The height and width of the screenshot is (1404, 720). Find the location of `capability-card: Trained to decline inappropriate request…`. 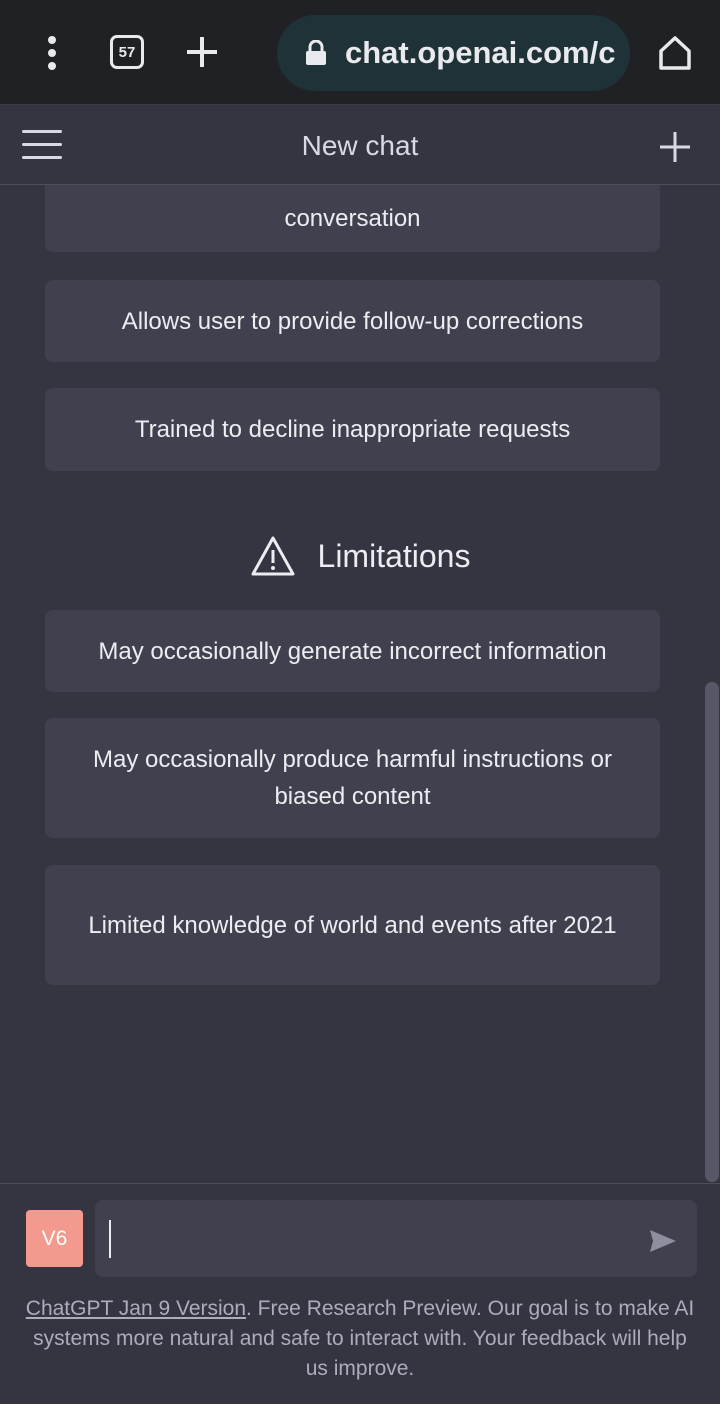

capability-card: Trained to decline inappropriate request… is located at coordinates (352, 429).